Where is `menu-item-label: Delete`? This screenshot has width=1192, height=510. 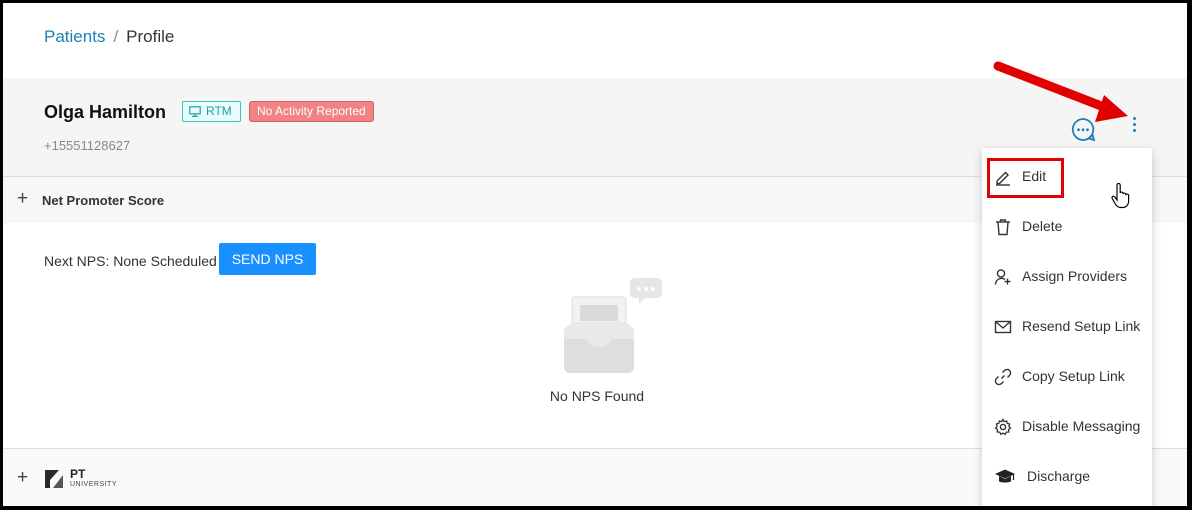
menu-item-label: Delete is located at coordinates (1042, 226).